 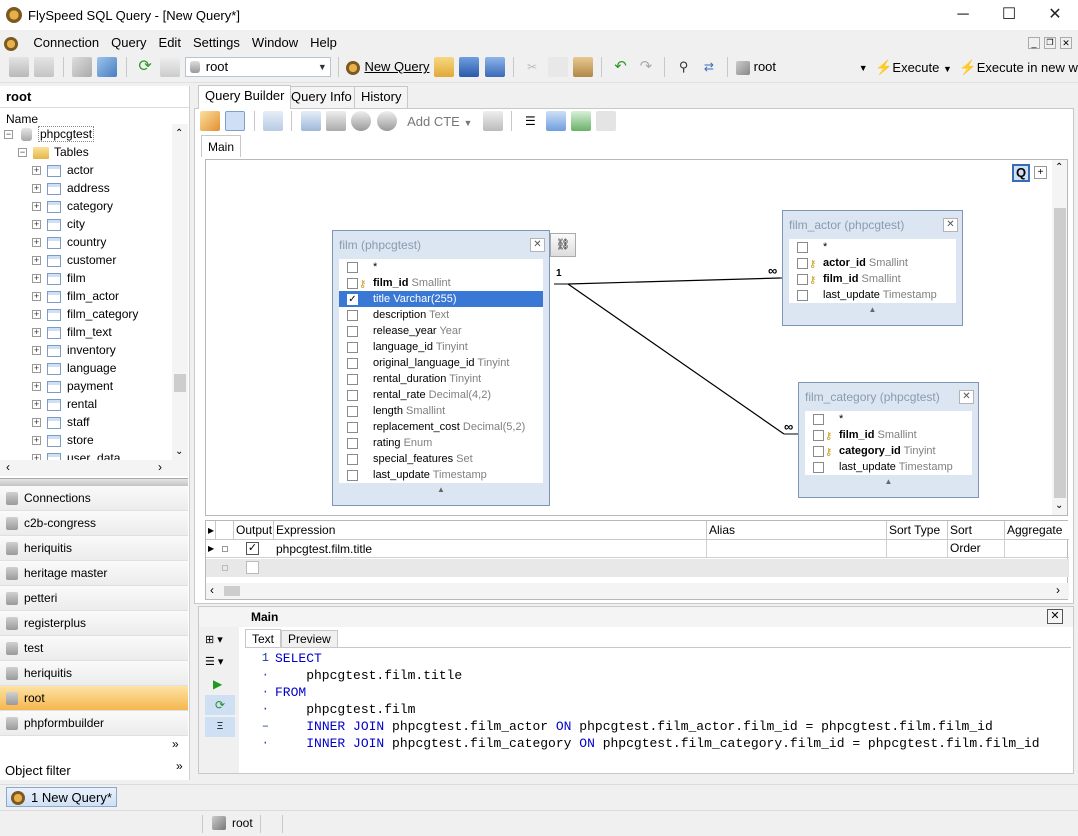 I want to click on menu-connection: Connection, so click(x=66, y=43).